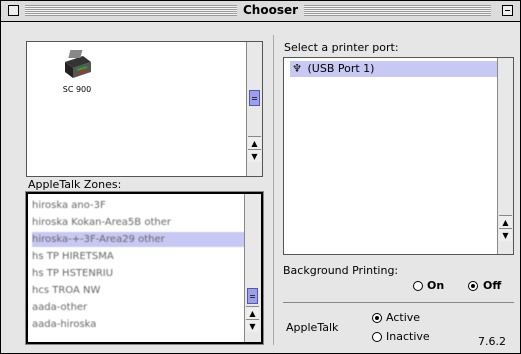  What do you see at coordinates (77, 89) in the screenshot?
I see `printer-label: SC 900` at bounding box center [77, 89].